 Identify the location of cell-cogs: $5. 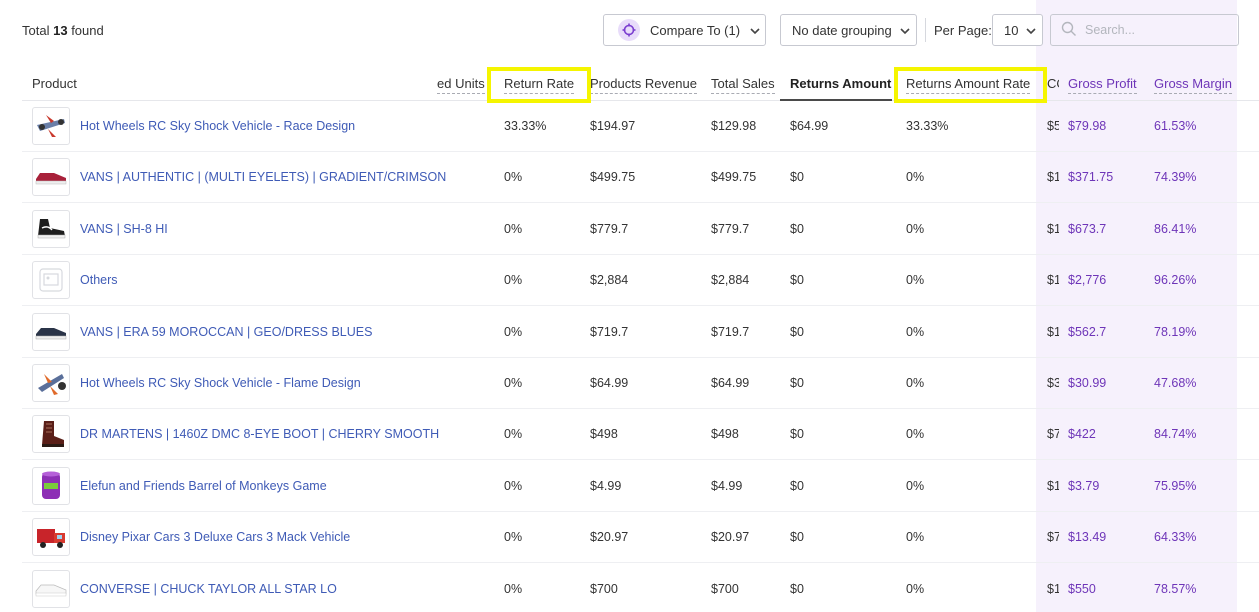
(1053, 126).